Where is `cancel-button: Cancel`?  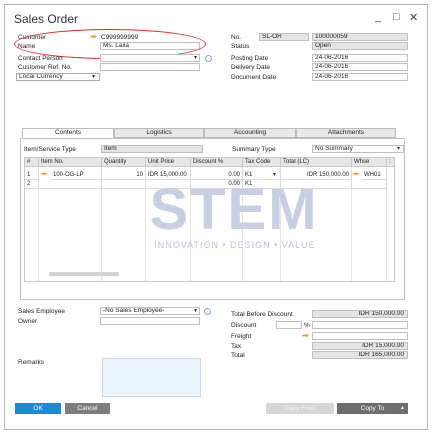
cancel-button: Cancel is located at coordinates (87, 408).